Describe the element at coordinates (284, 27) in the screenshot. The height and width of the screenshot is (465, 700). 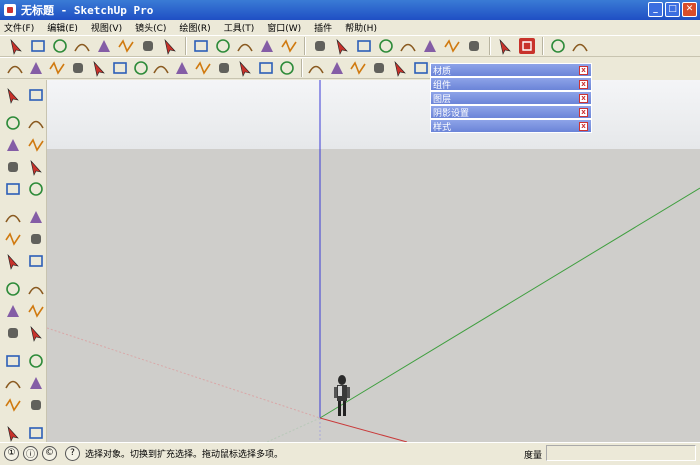
I see `menu-window: 窗口(W)` at that location.